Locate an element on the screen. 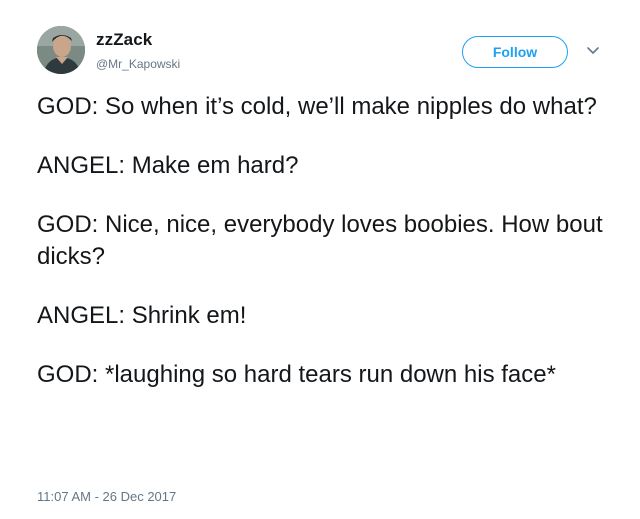  tweet-timestamp: 11:07 AM - 26 Dec 2017 is located at coordinates (106, 496).